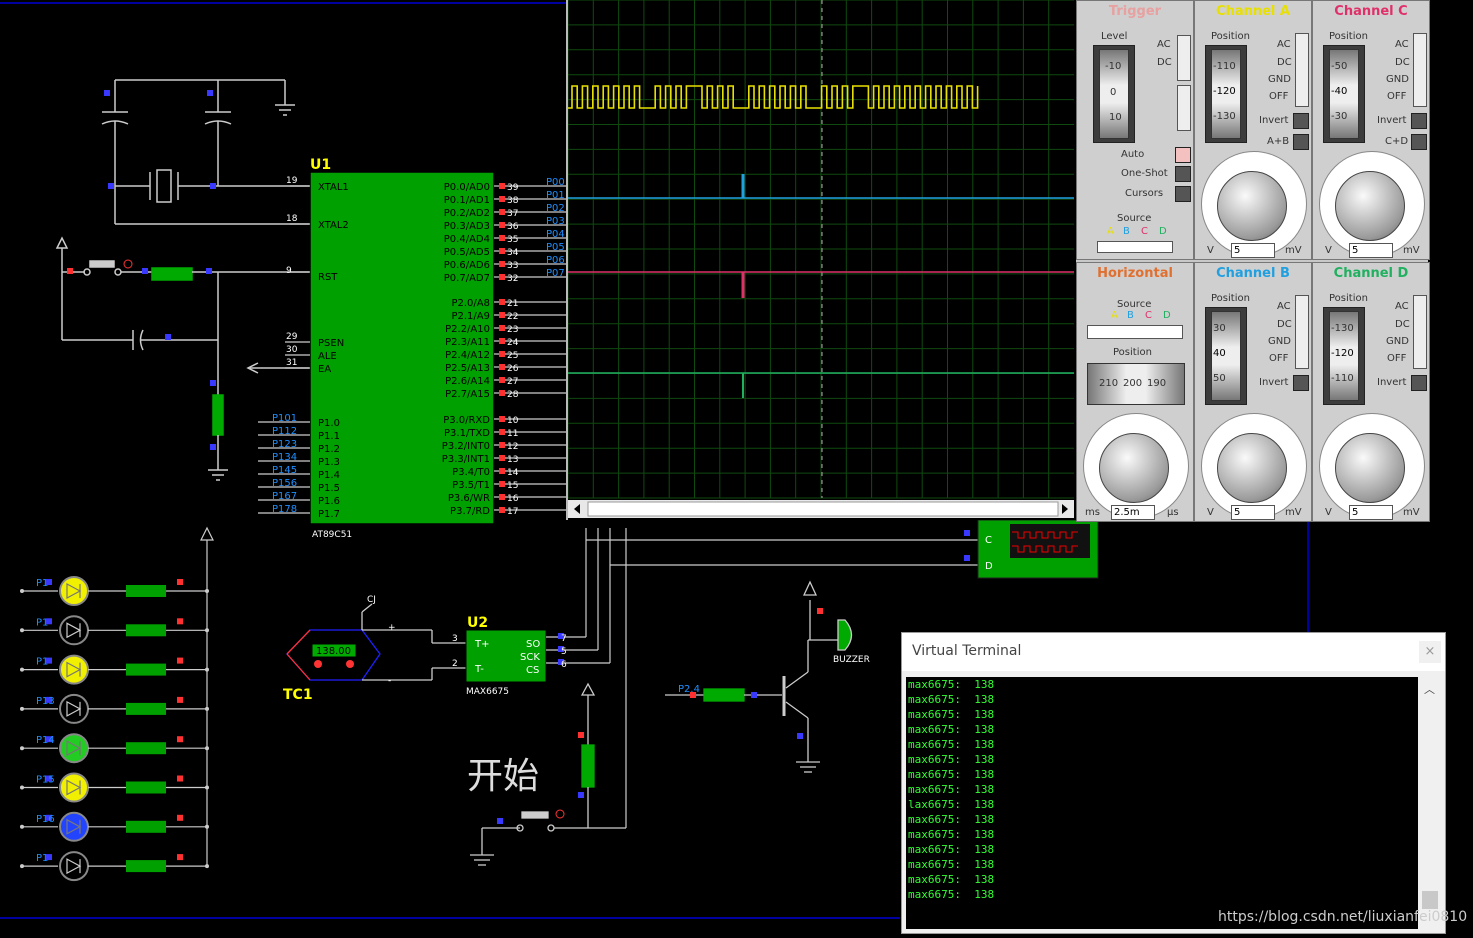  I want to click on oneshot-button, so click(1183, 174).